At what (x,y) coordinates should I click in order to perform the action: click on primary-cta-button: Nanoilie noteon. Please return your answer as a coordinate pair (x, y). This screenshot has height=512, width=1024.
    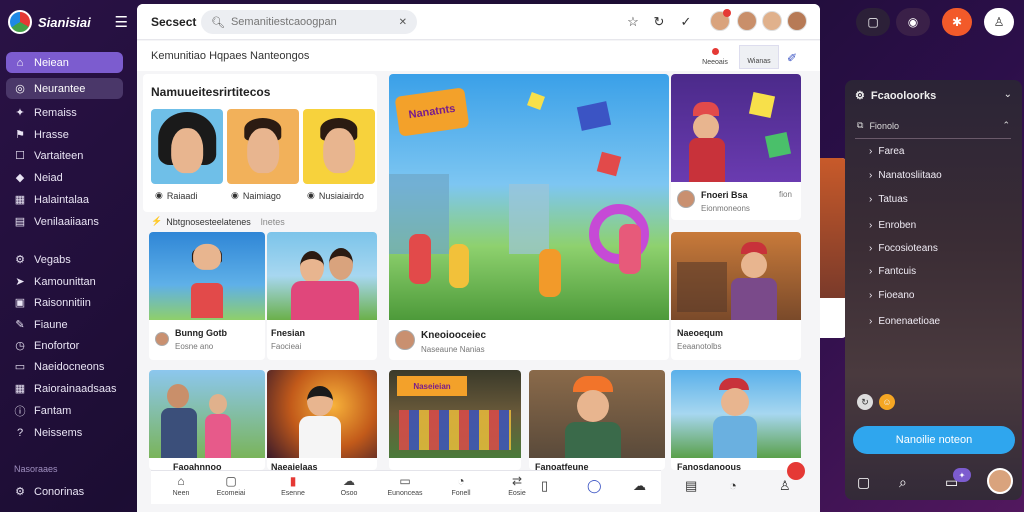
    Looking at the image, I should click on (934, 440).